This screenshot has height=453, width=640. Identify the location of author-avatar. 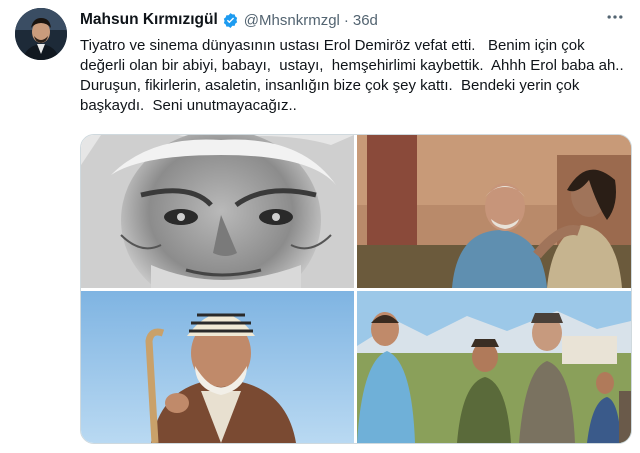
(41, 34).